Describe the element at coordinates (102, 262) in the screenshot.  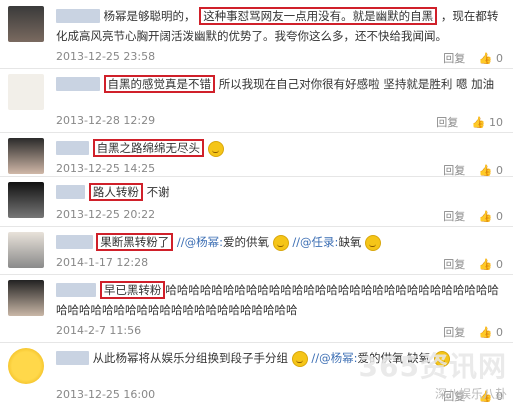
I see `timestamp: 2014-1-17 12:28` at that location.